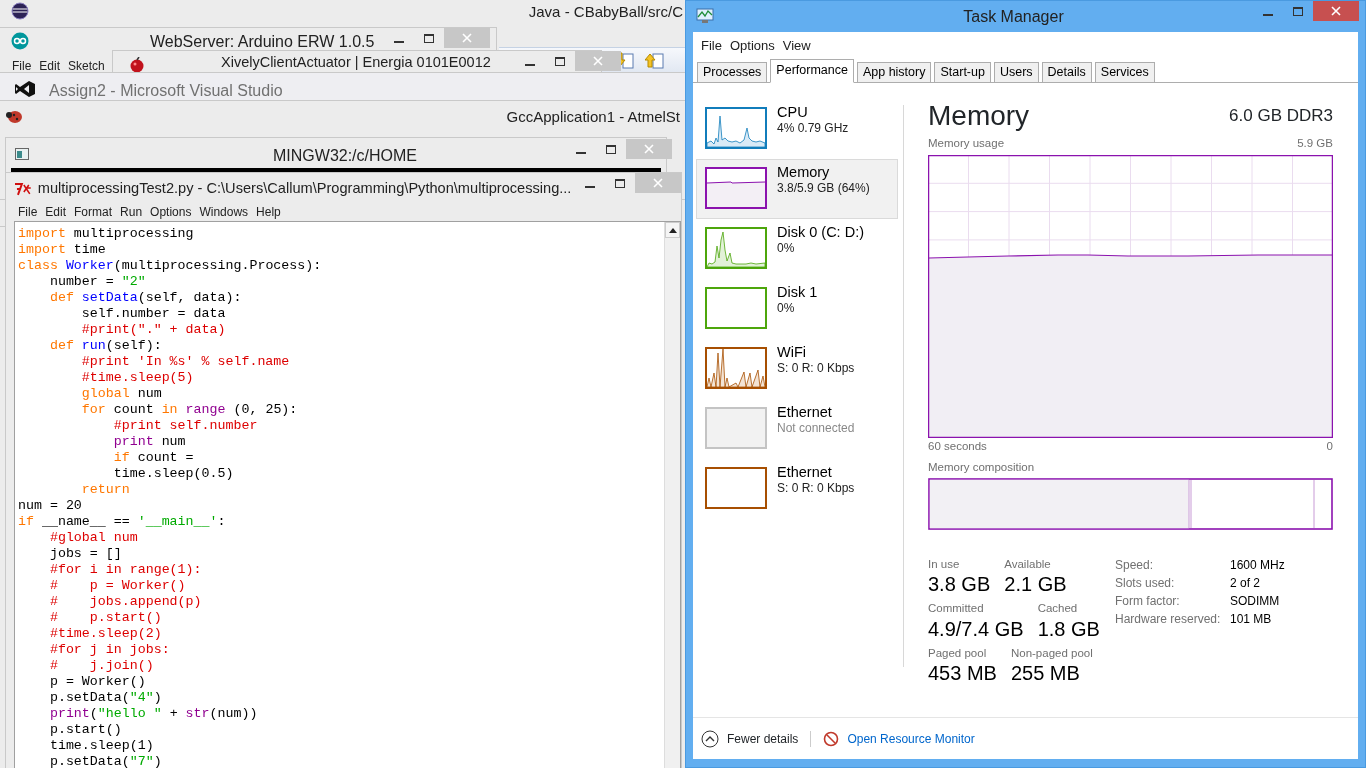 The width and height of the screenshot is (1366, 768). What do you see at coordinates (166, 91) in the screenshot?
I see `window-title: Assign2 - Microsoft Visual Studio` at bounding box center [166, 91].